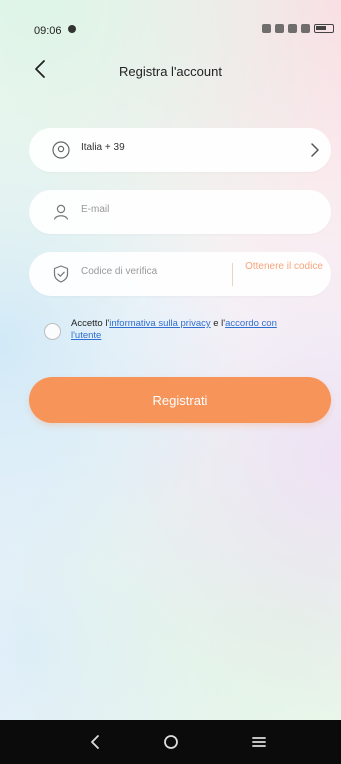  What do you see at coordinates (180, 274) in the screenshot?
I see `verification-code-field: Codice di verifica Ottenere il codice` at bounding box center [180, 274].